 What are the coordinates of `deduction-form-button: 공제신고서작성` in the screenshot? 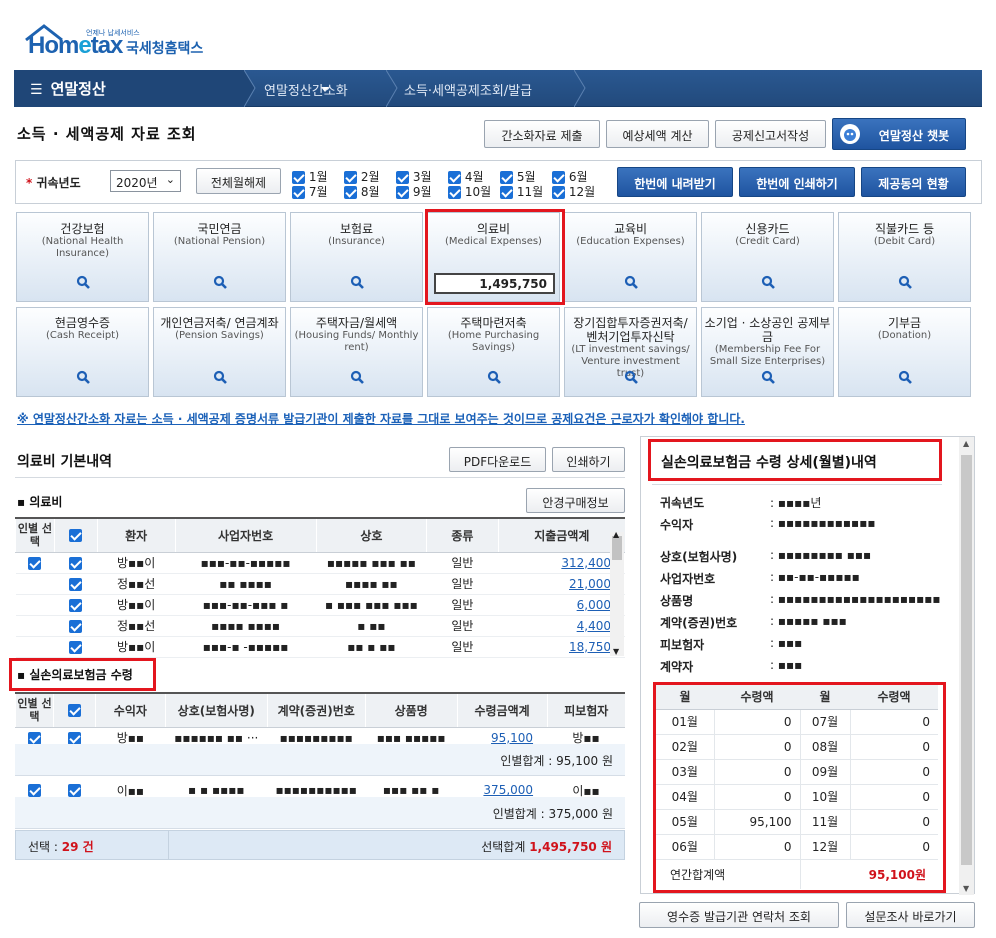 It's located at (770, 134).